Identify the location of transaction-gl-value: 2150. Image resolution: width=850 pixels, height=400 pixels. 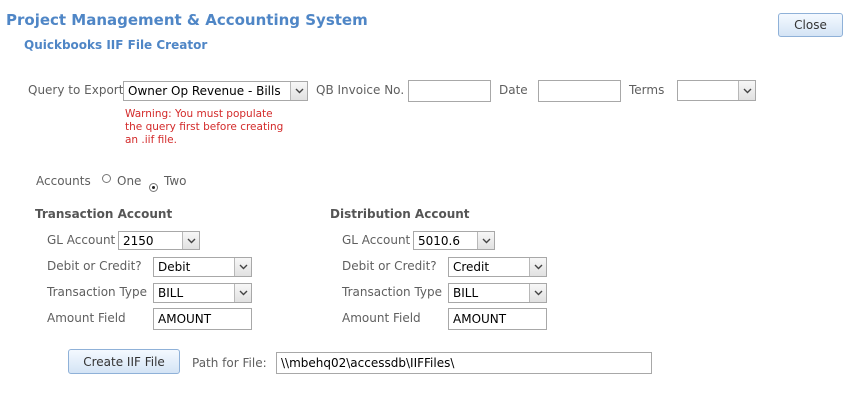
(138, 240).